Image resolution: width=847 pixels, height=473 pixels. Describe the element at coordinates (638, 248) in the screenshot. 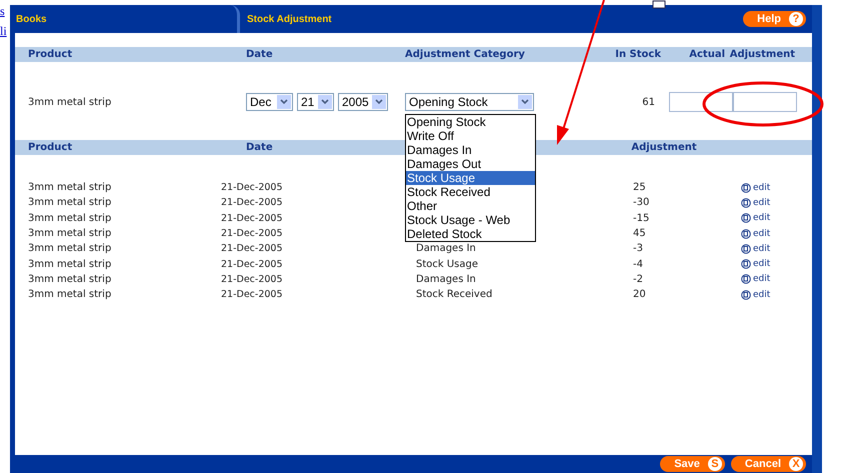

I see `adjustment-cell-text: -3` at that location.